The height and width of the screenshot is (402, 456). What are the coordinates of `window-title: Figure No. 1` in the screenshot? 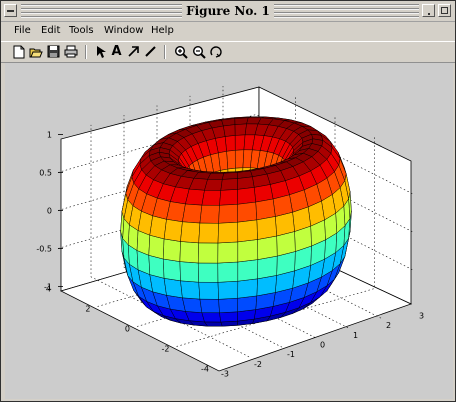 It's located at (228, 11).